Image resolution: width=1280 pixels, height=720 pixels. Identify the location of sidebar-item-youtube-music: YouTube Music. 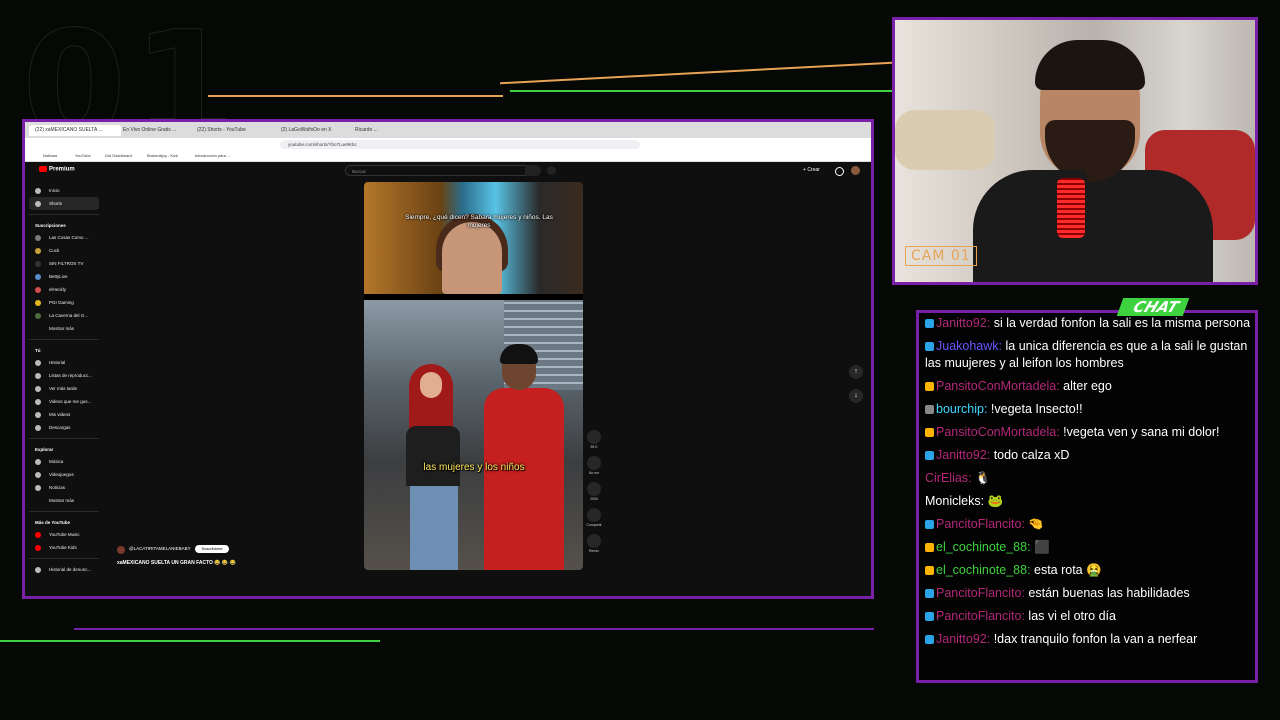
(64, 534).